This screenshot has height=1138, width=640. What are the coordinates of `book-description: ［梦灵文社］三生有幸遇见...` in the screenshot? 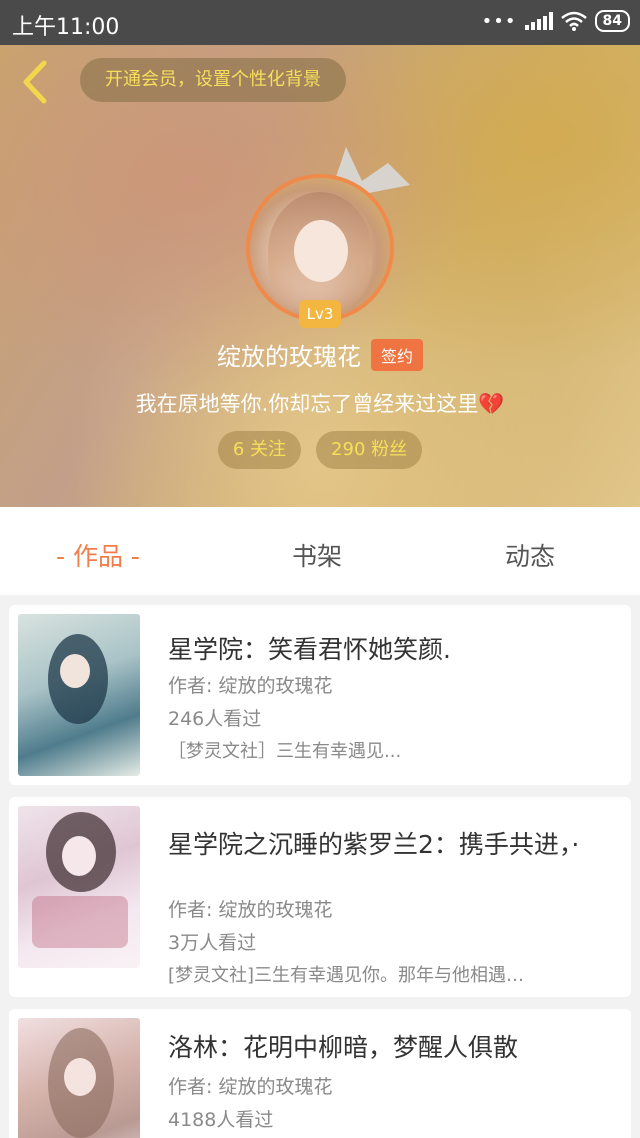 It's located at (285, 751).